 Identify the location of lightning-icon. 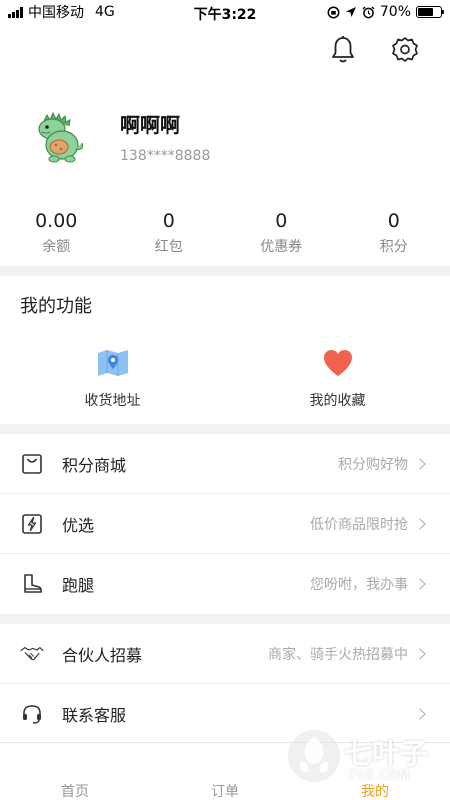
(32, 524).